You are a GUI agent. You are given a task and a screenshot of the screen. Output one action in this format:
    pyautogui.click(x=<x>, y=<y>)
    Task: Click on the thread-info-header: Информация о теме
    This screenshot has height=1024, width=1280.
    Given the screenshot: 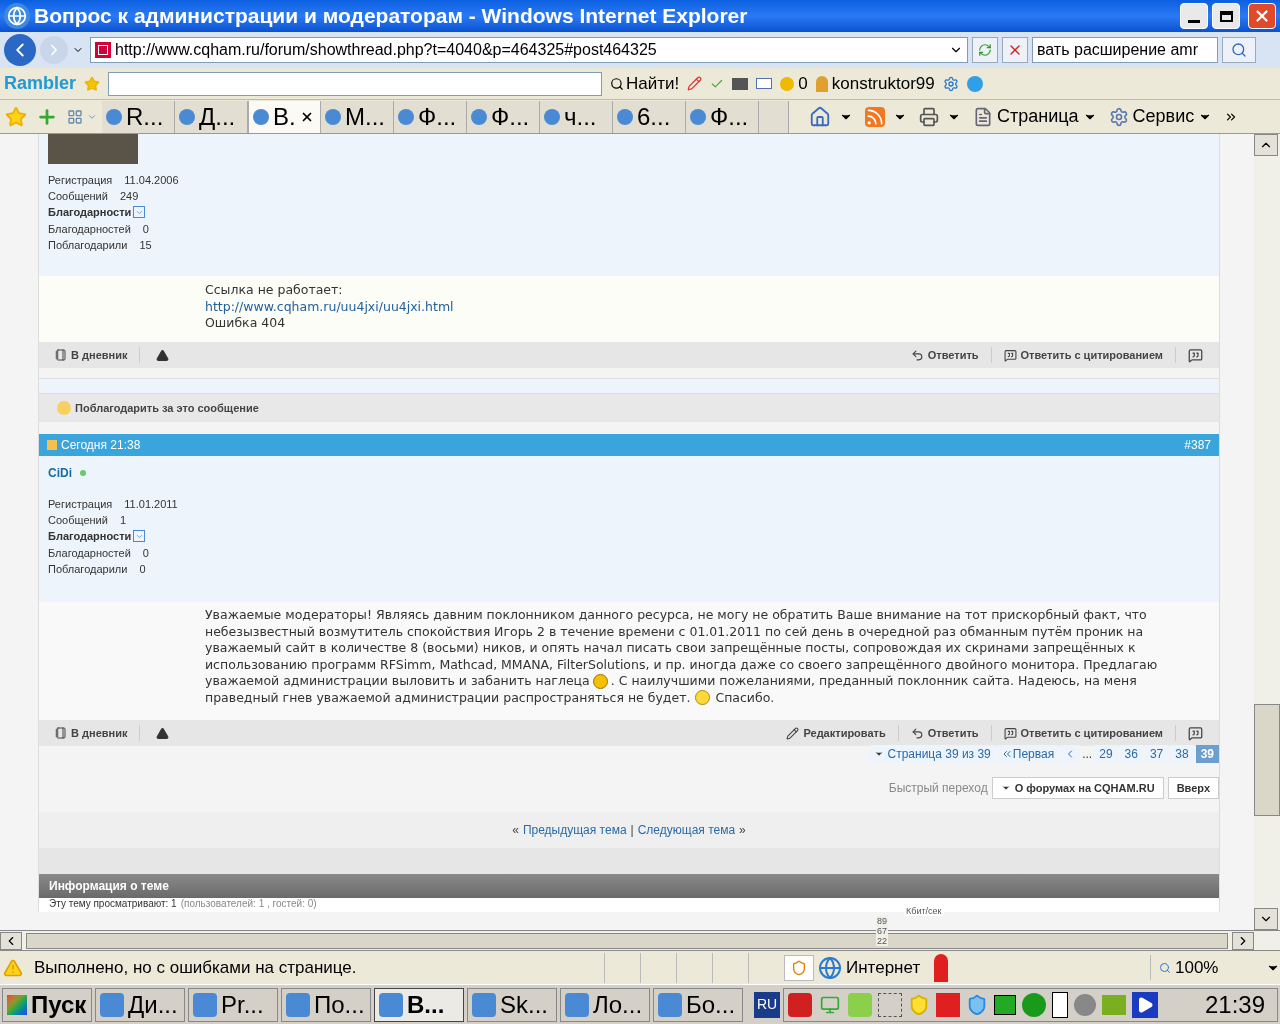 What is the action you would take?
    pyautogui.click(x=629, y=886)
    